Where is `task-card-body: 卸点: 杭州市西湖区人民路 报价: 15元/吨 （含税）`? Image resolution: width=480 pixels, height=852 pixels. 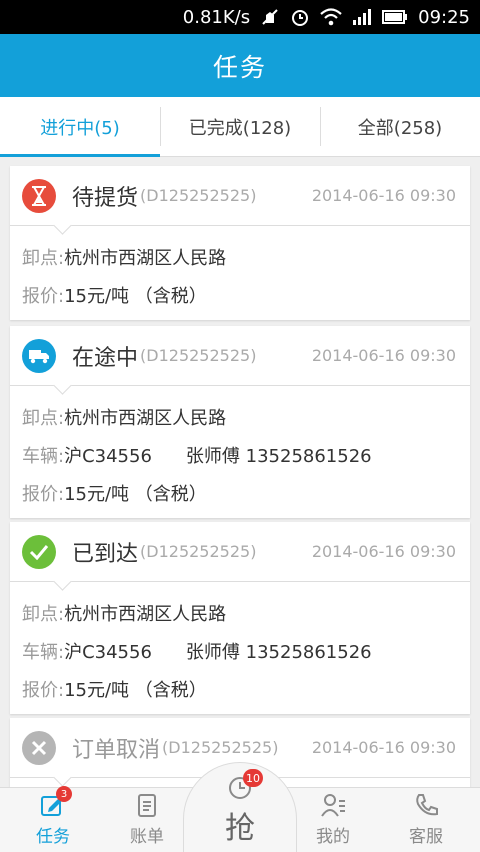
task-card-body: 卸点: 杭州市西湖区人民路 报价: 15元/吨 （含税） is located at coordinates (240, 273).